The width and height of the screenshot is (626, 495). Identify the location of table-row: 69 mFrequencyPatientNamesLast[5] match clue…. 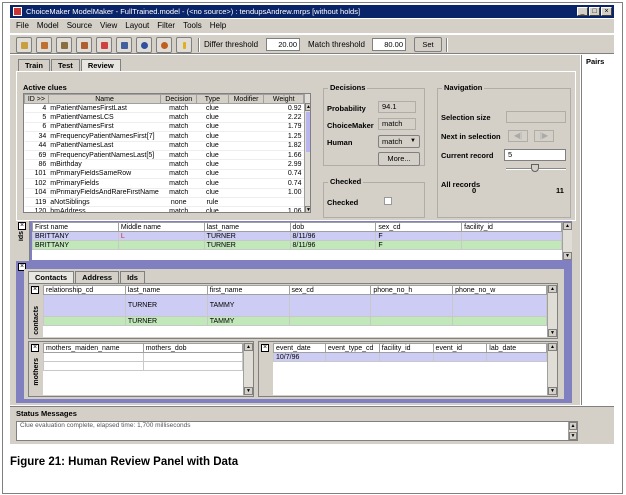
(164, 155).